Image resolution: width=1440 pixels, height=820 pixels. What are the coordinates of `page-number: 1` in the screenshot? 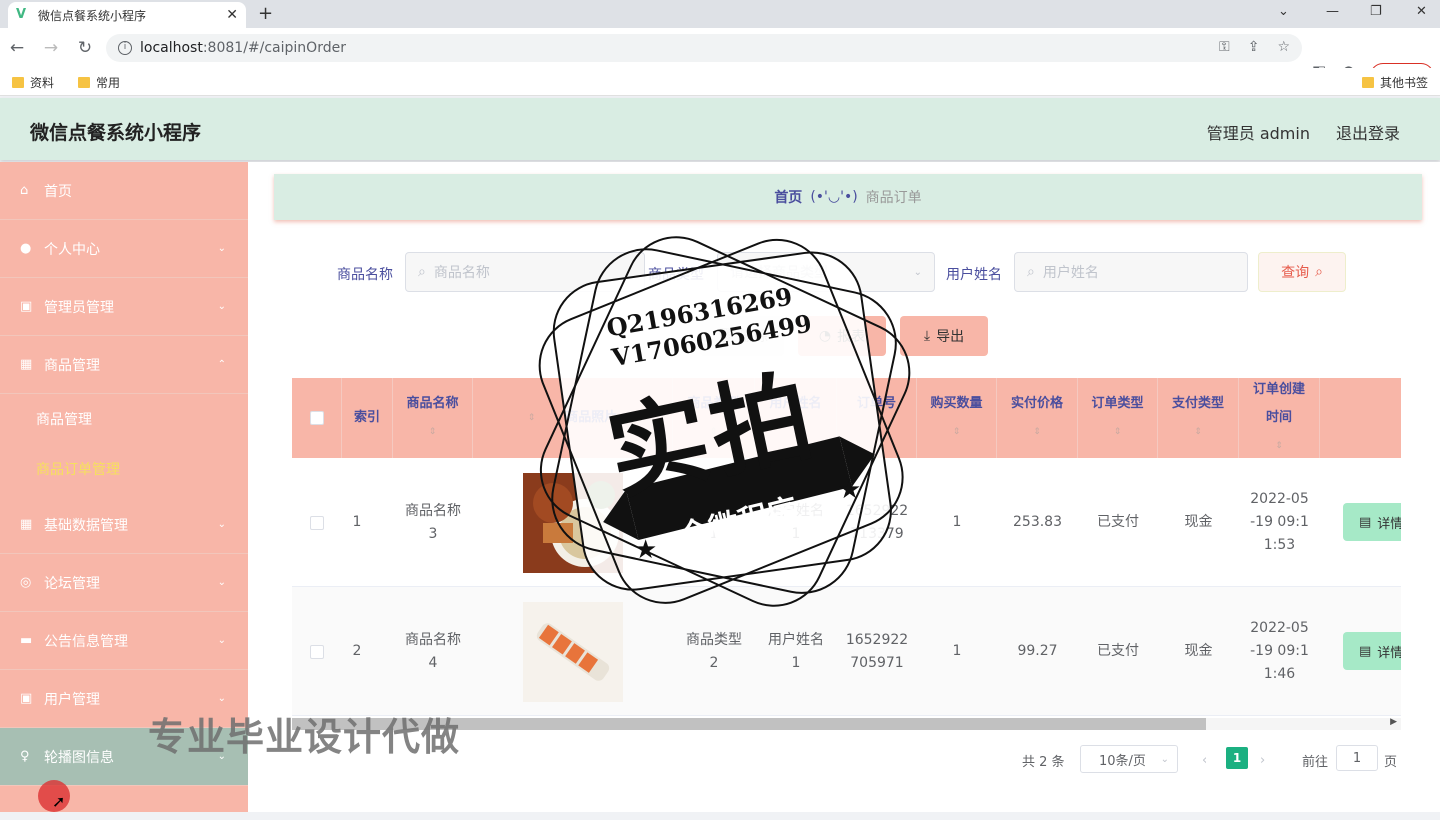 It's located at (1237, 758).